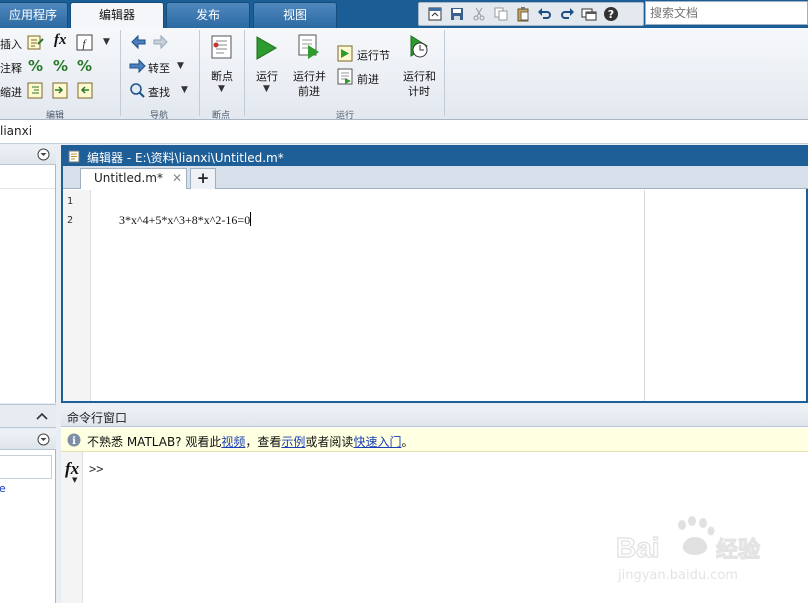 This screenshot has height=603, width=808. What do you see at coordinates (11, 68) in the screenshot?
I see `comment-button: 注释` at bounding box center [11, 68].